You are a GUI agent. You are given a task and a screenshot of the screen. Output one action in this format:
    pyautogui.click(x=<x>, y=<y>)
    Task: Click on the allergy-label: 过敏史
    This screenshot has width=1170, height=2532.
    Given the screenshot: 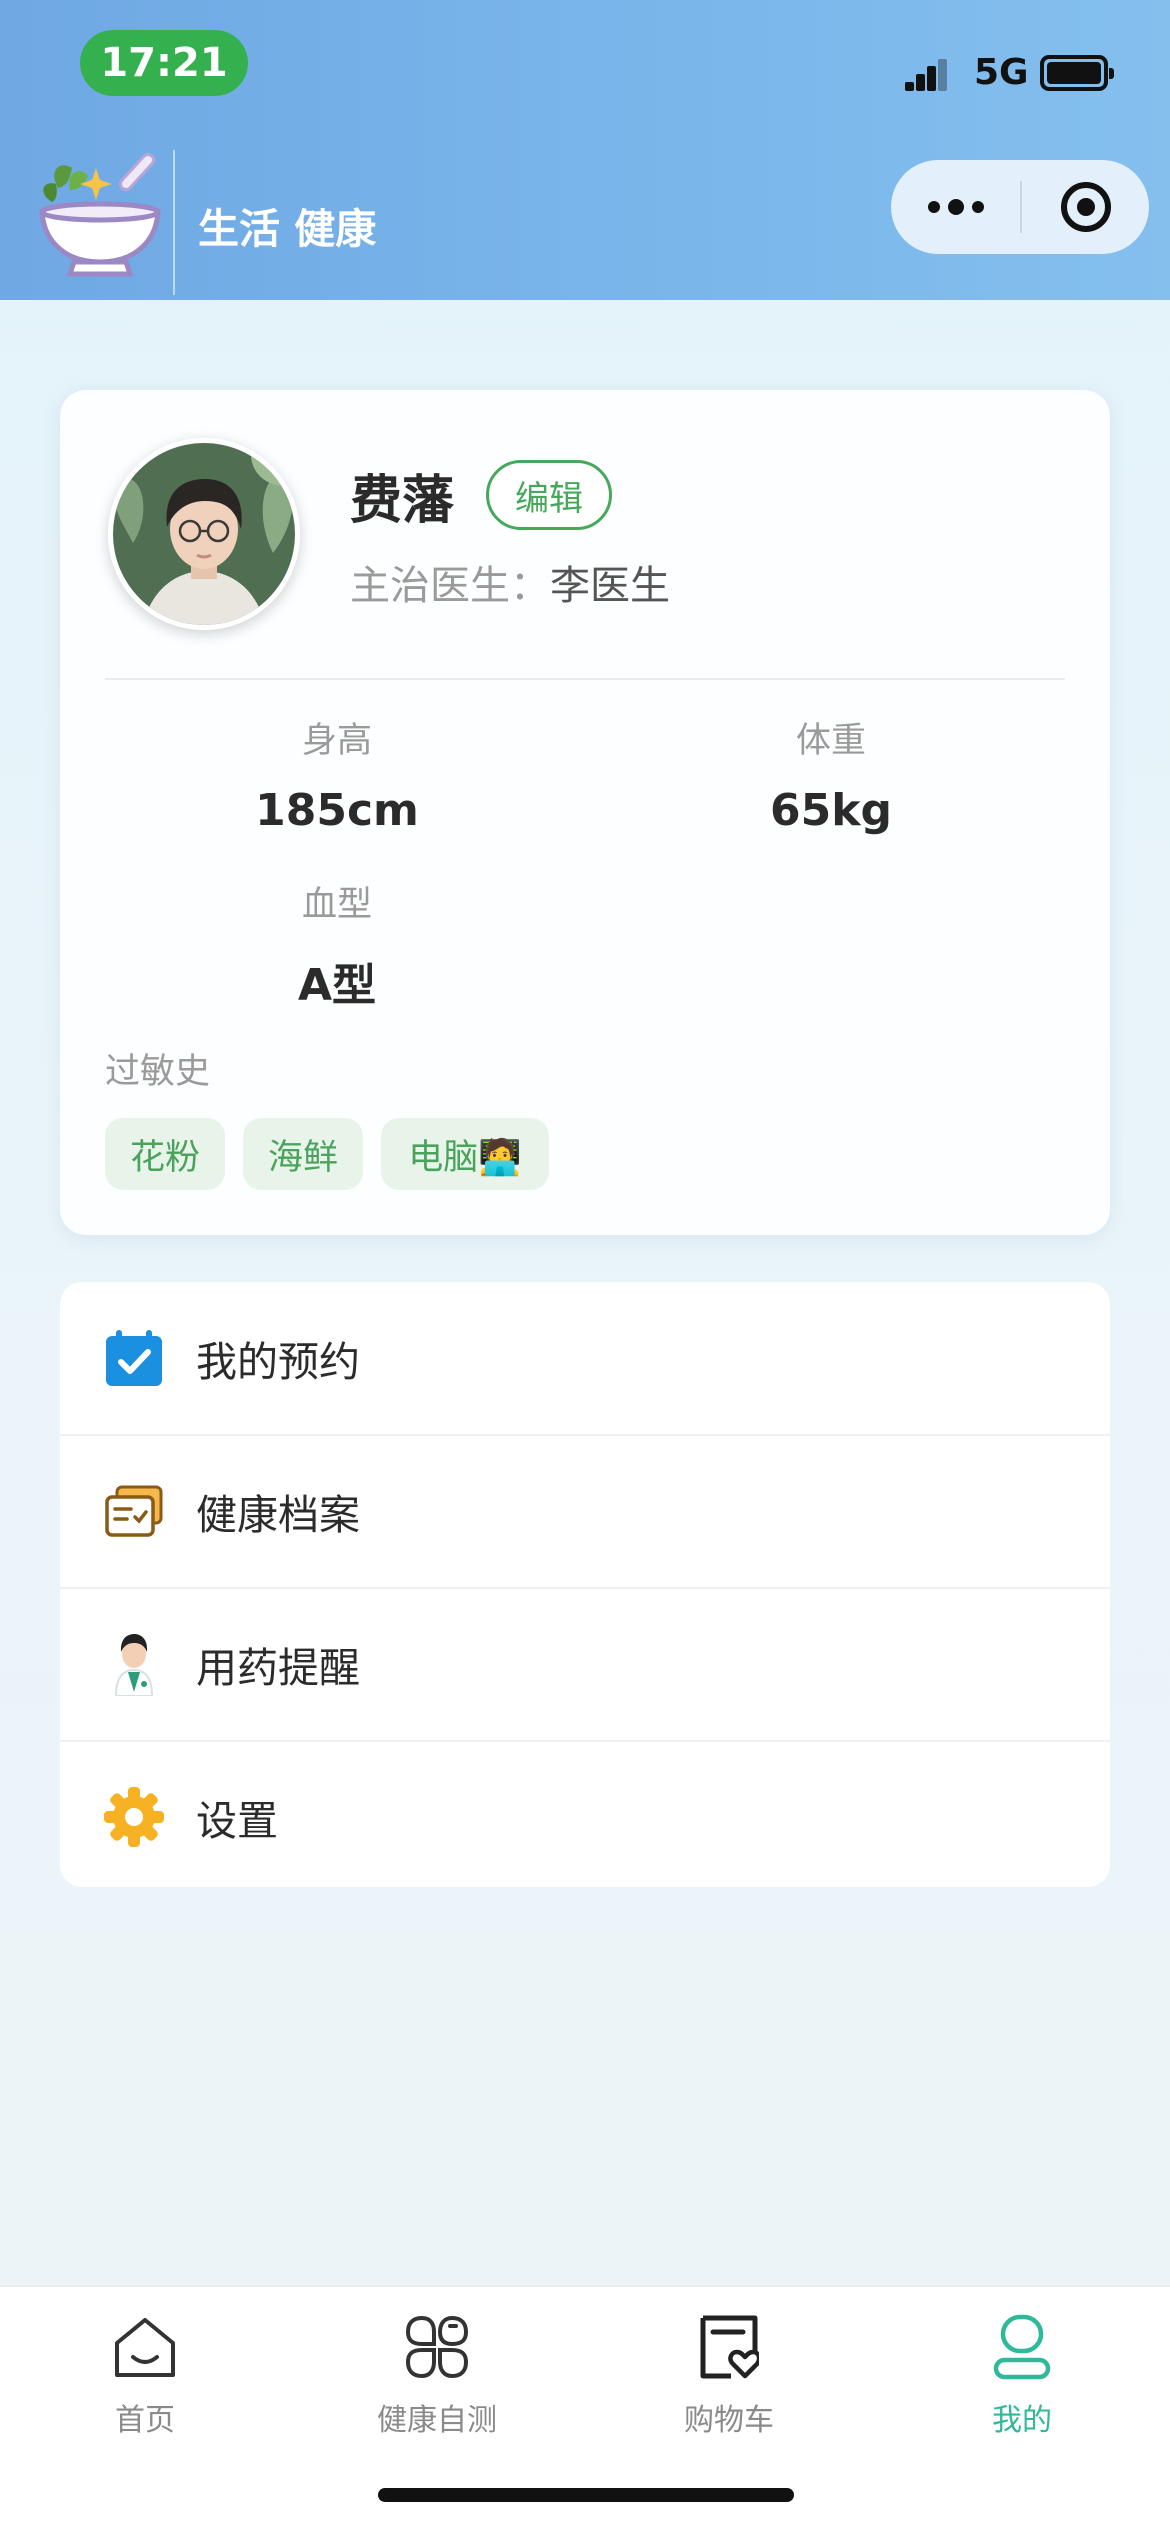 What is the action you would take?
    pyautogui.click(x=158, y=1072)
    